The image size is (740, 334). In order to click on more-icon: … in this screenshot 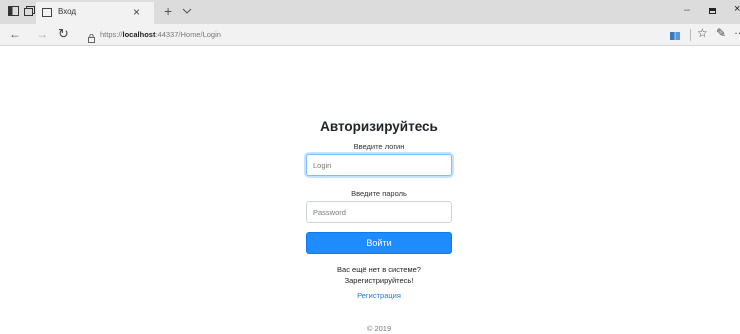, I will do `click(737, 31)`.